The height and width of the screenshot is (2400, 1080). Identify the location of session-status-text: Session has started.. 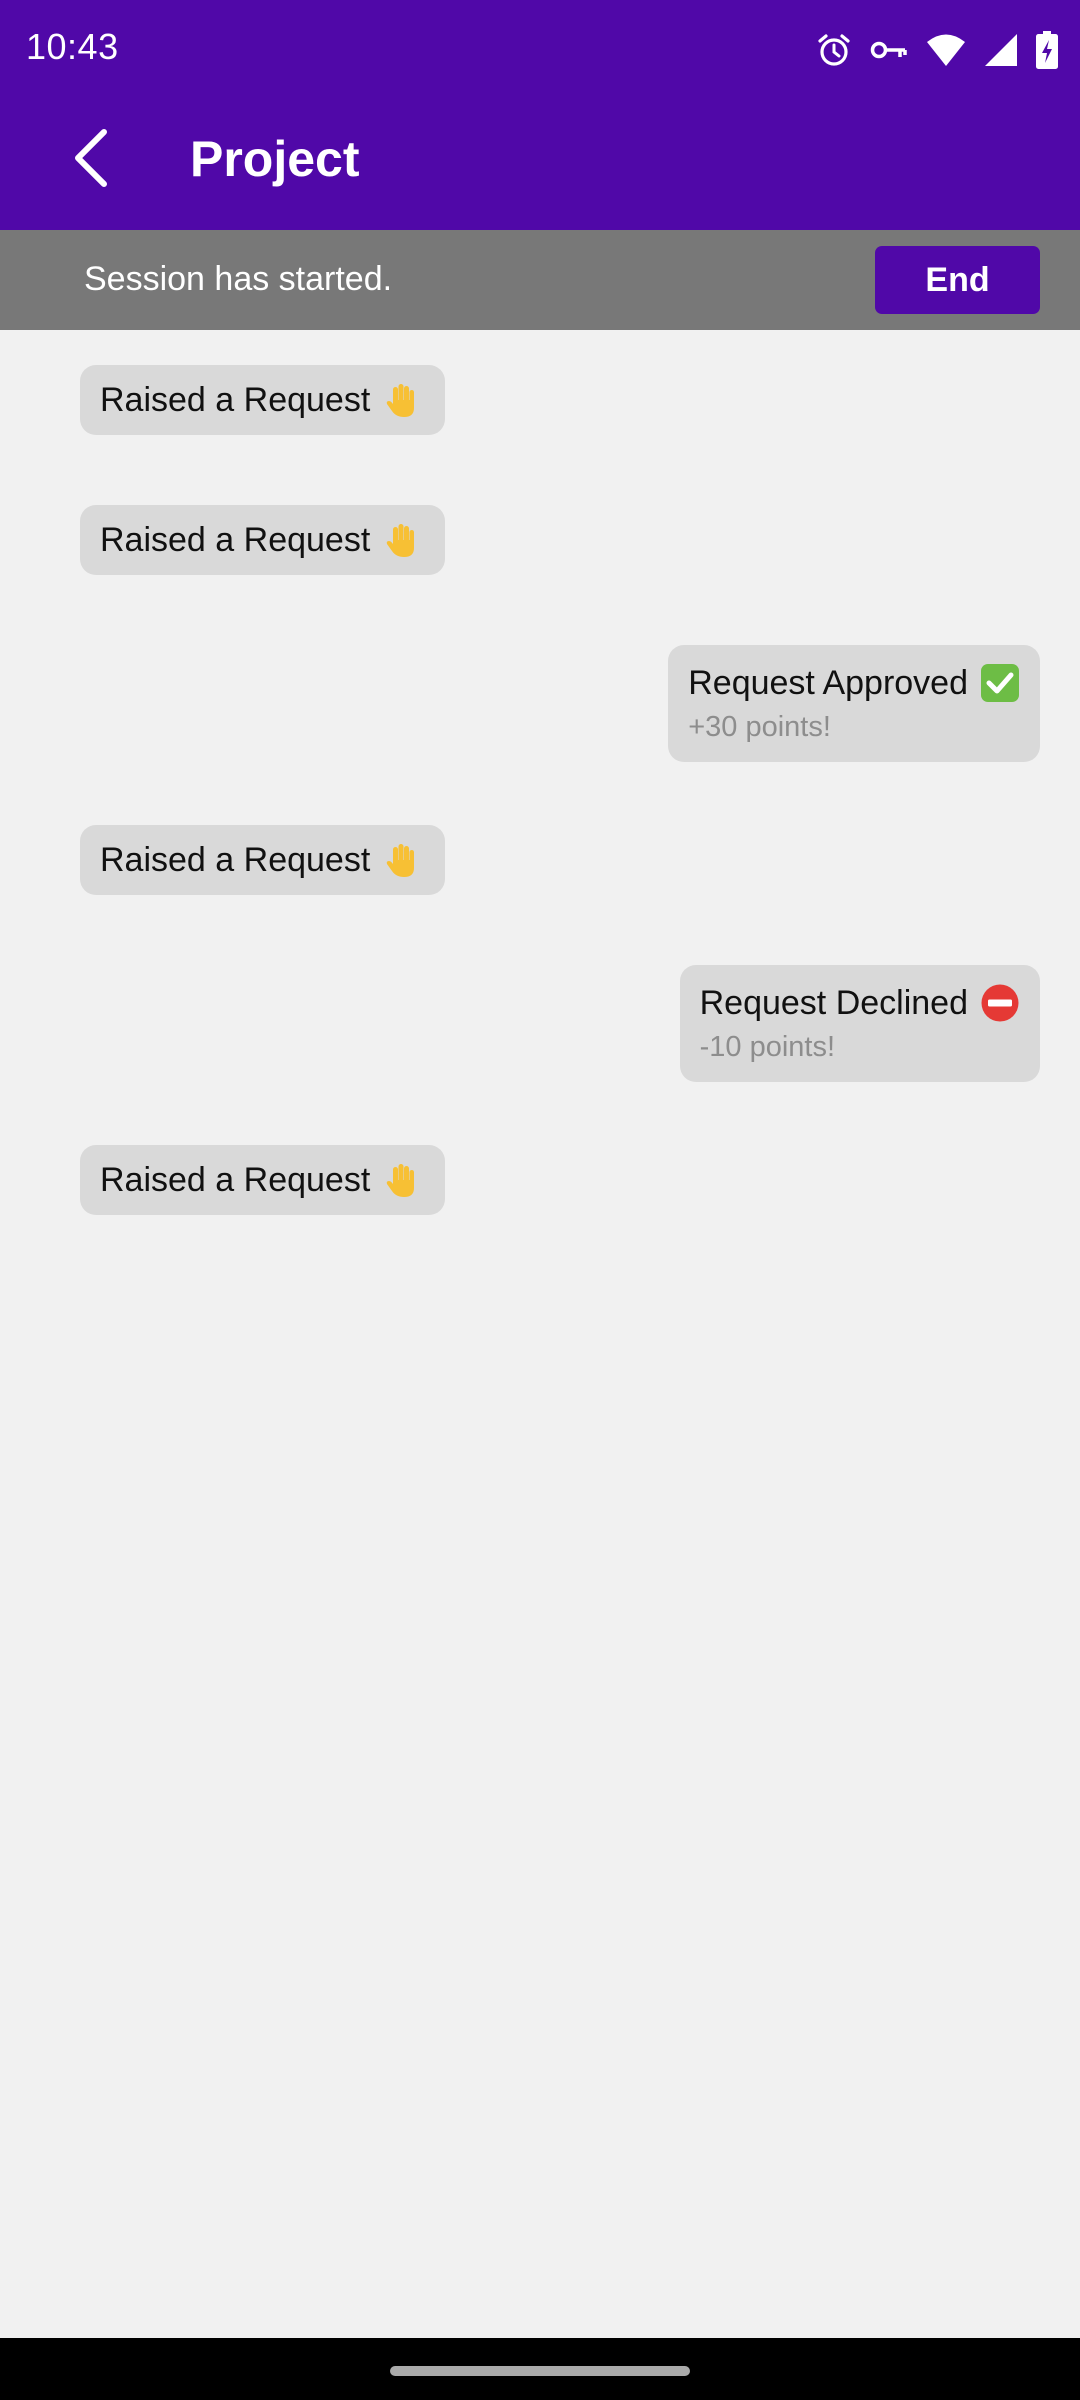
(238, 279).